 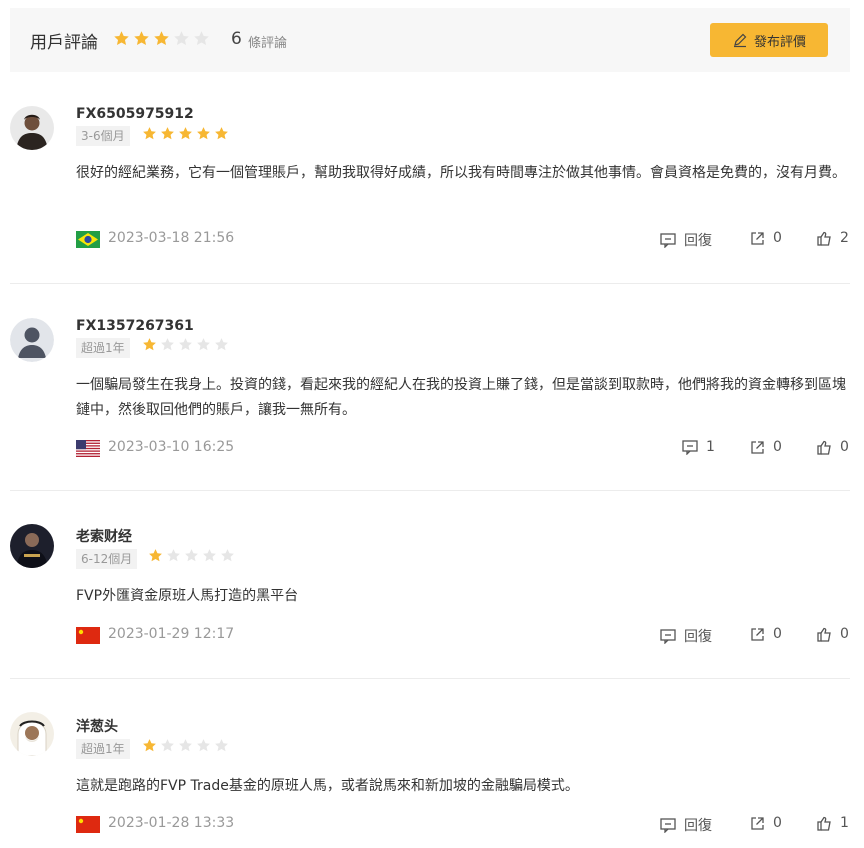 I want to click on reviews-title: 用戶評論, so click(x=64, y=43).